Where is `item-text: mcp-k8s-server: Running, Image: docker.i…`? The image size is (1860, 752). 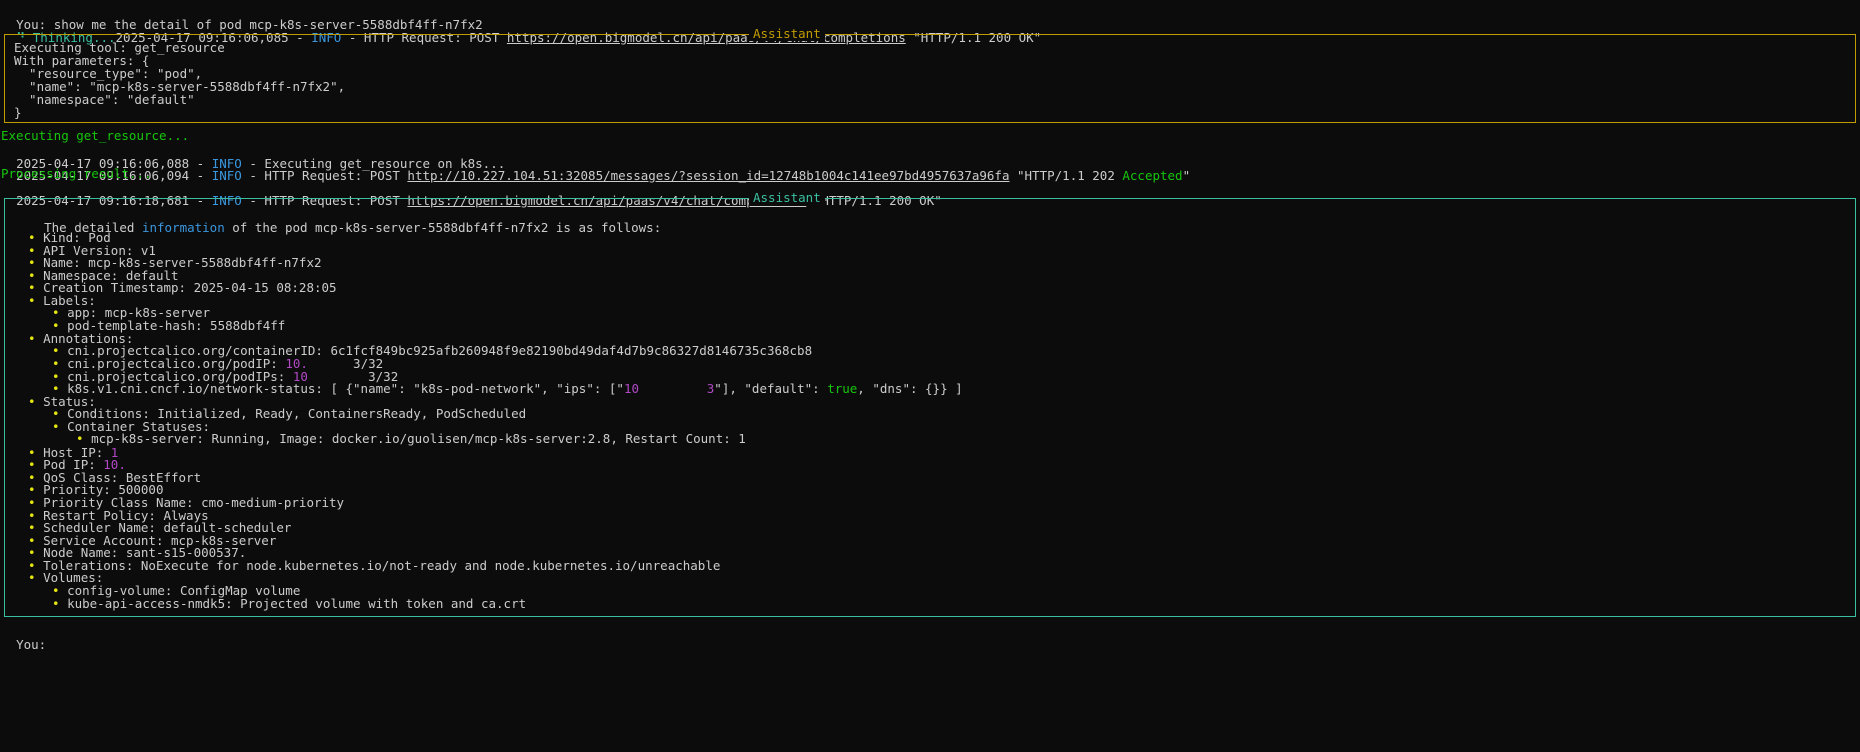 item-text: mcp-k8s-server: Running, Image: docker.i… is located at coordinates (418, 438).